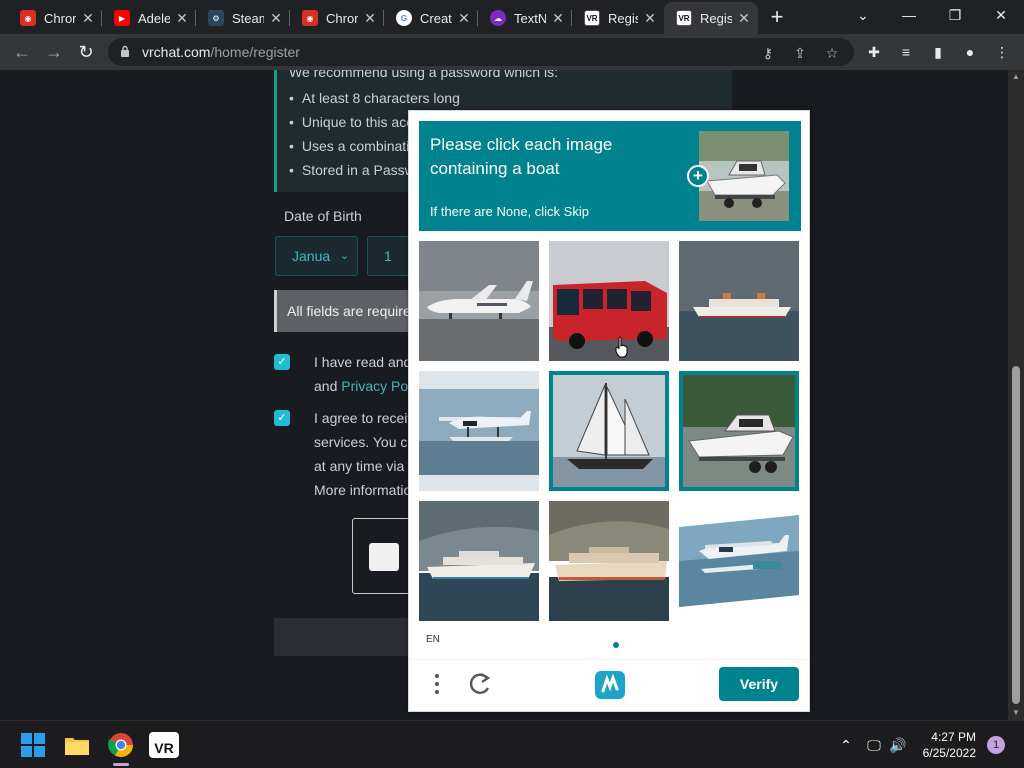 The image size is (1024, 768). What do you see at coordinates (938, 52) in the screenshot?
I see `side-panel-icon: ▮` at bounding box center [938, 52].